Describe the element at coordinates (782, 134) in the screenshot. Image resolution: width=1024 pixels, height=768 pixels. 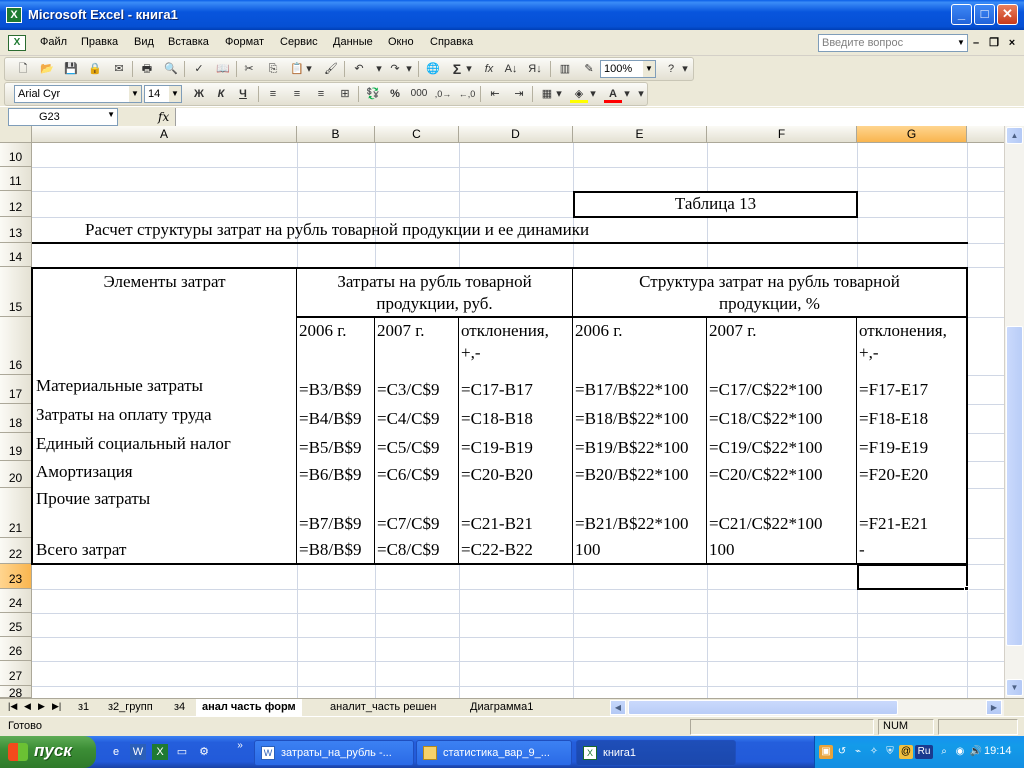
I see `column-header-f: F` at that location.